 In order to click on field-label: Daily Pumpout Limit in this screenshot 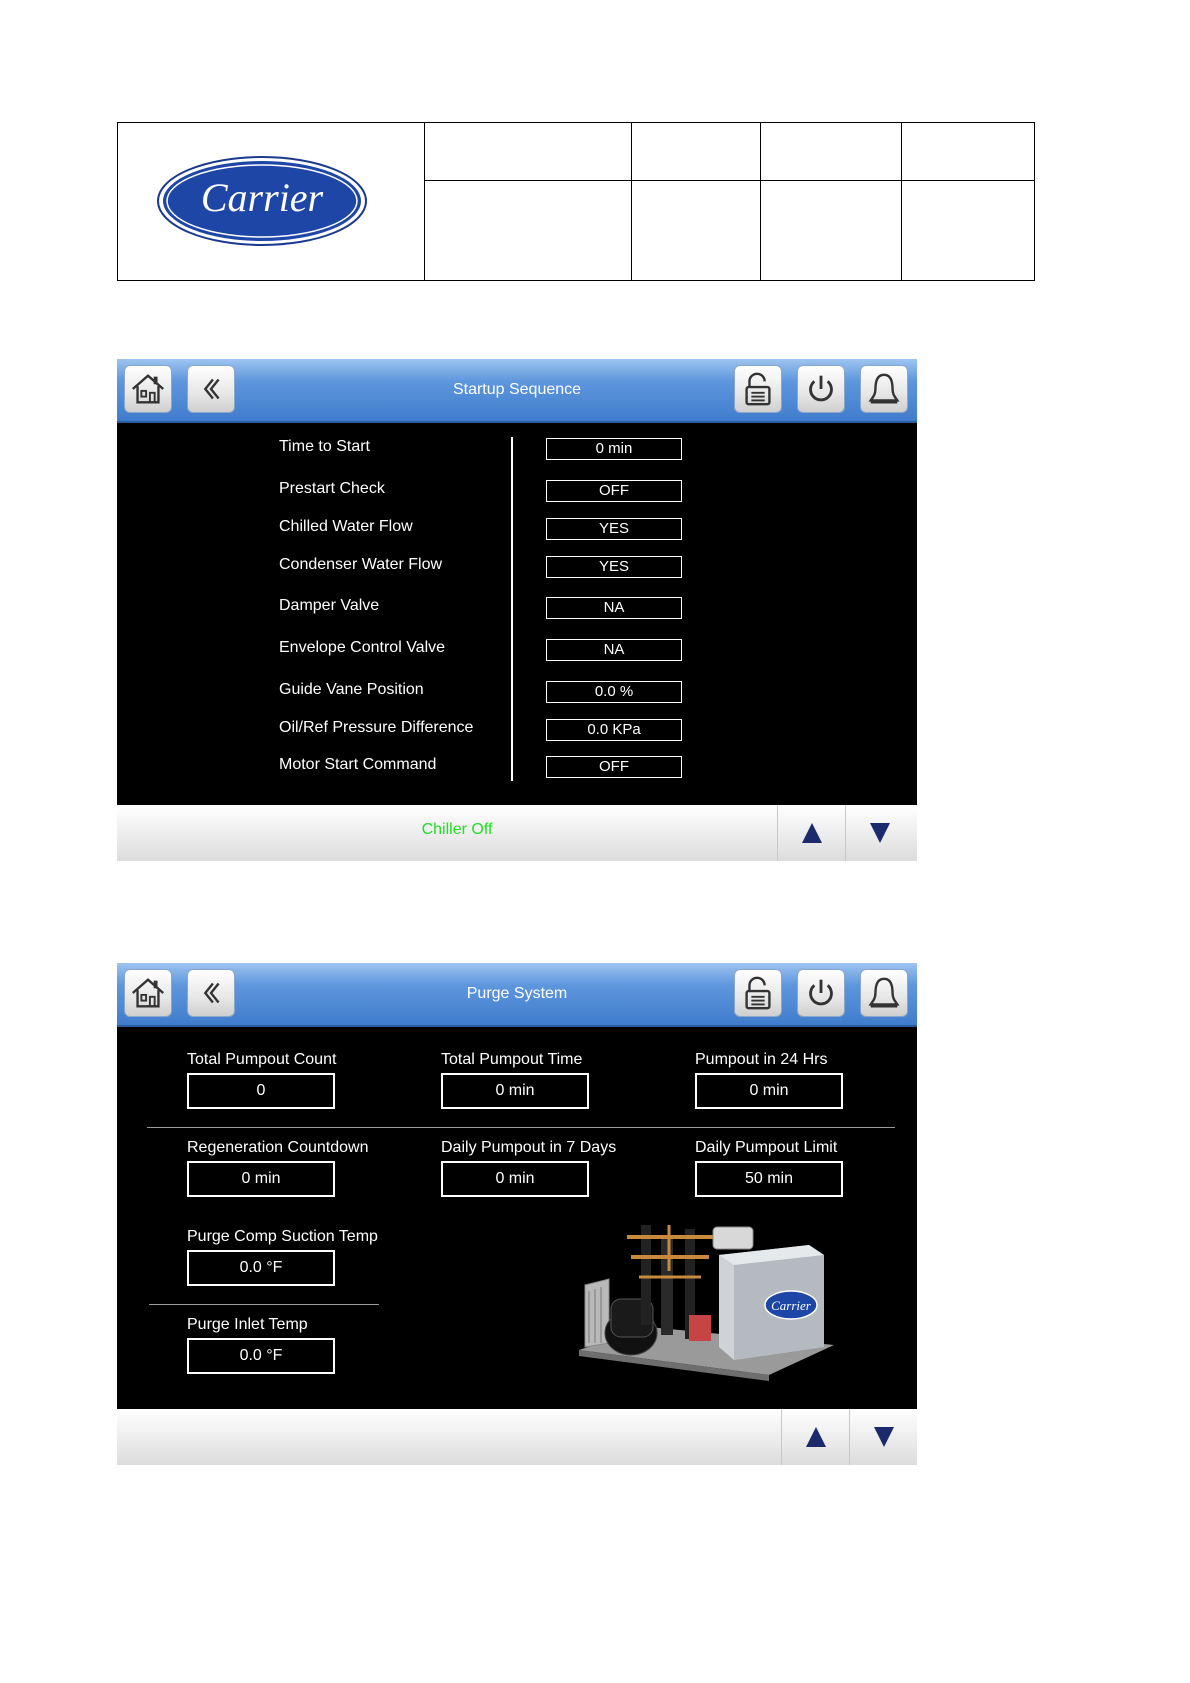, I will do `click(766, 1147)`.